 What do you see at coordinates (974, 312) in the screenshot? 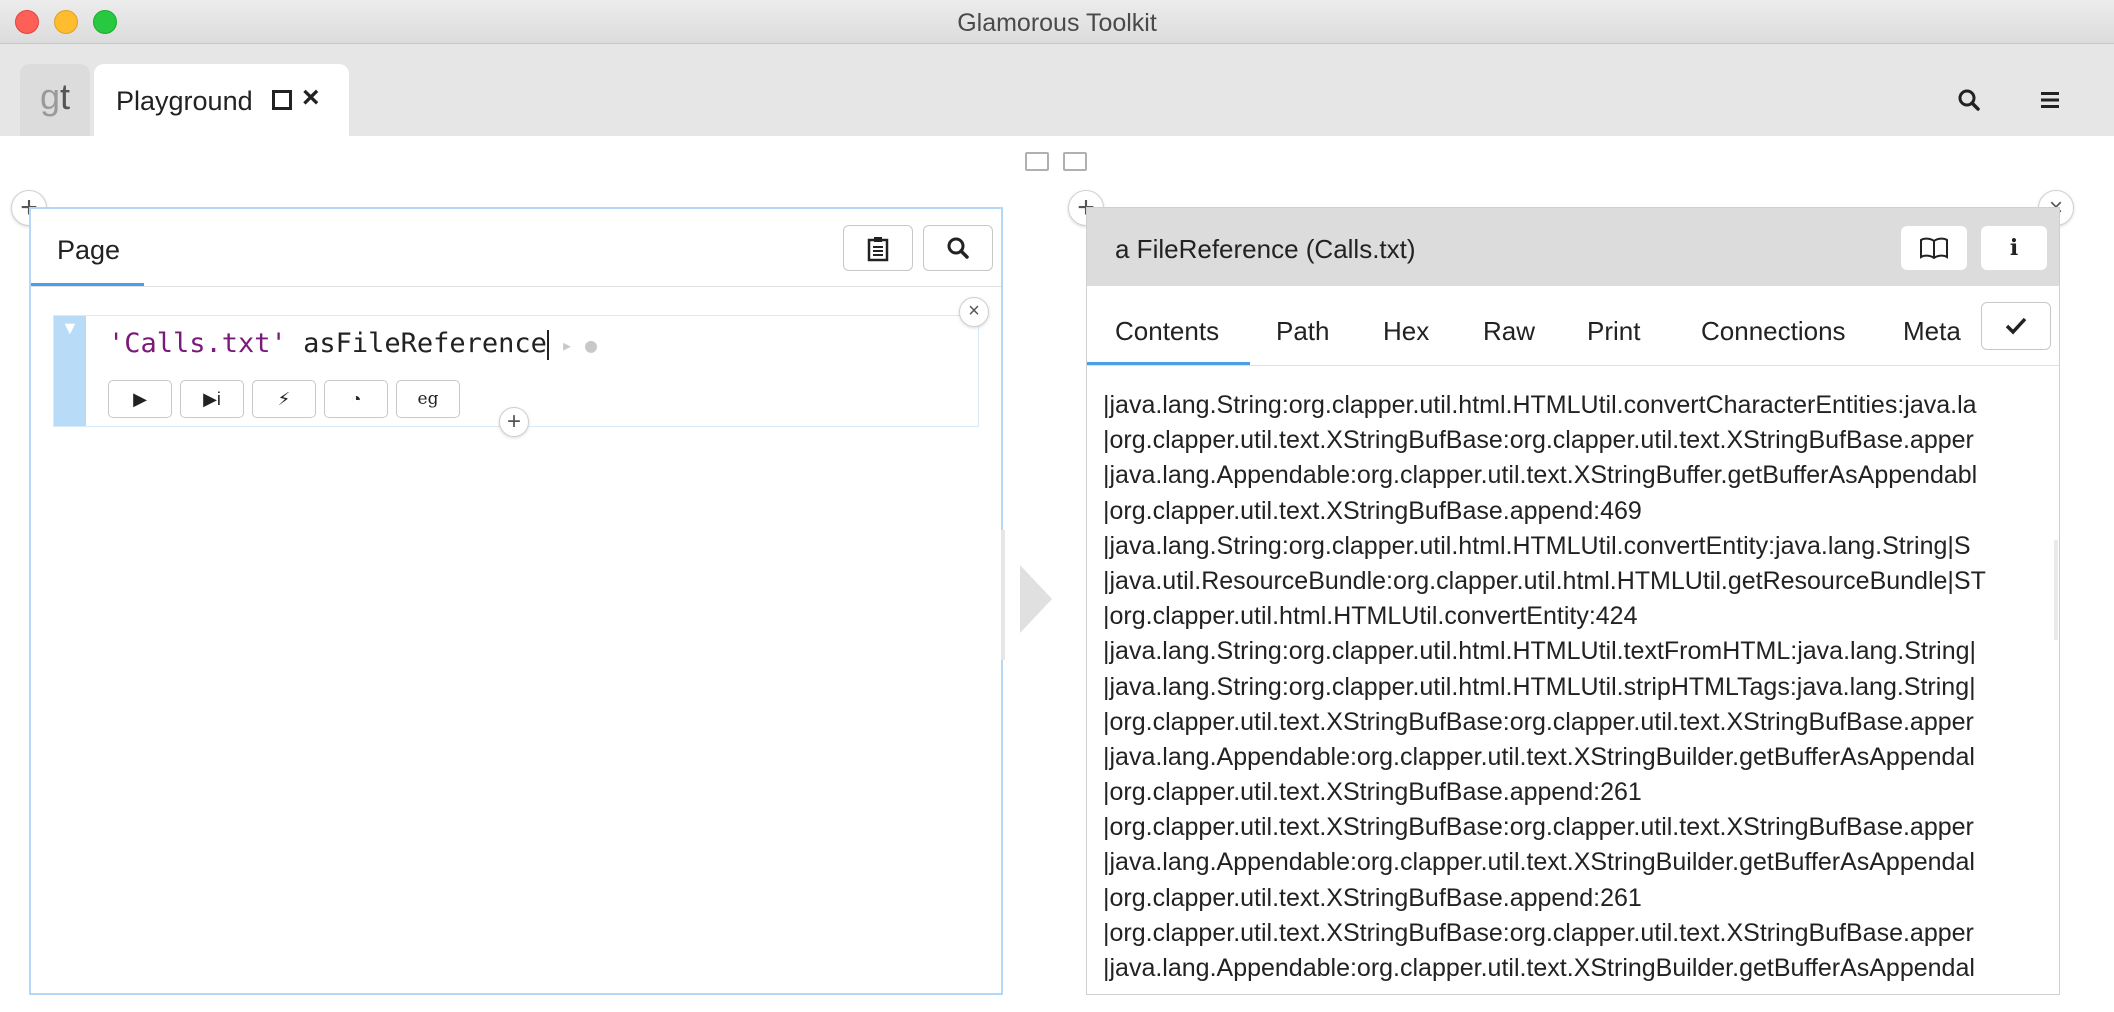
I see `remove-snippet-button: ×` at bounding box center [974, 312].